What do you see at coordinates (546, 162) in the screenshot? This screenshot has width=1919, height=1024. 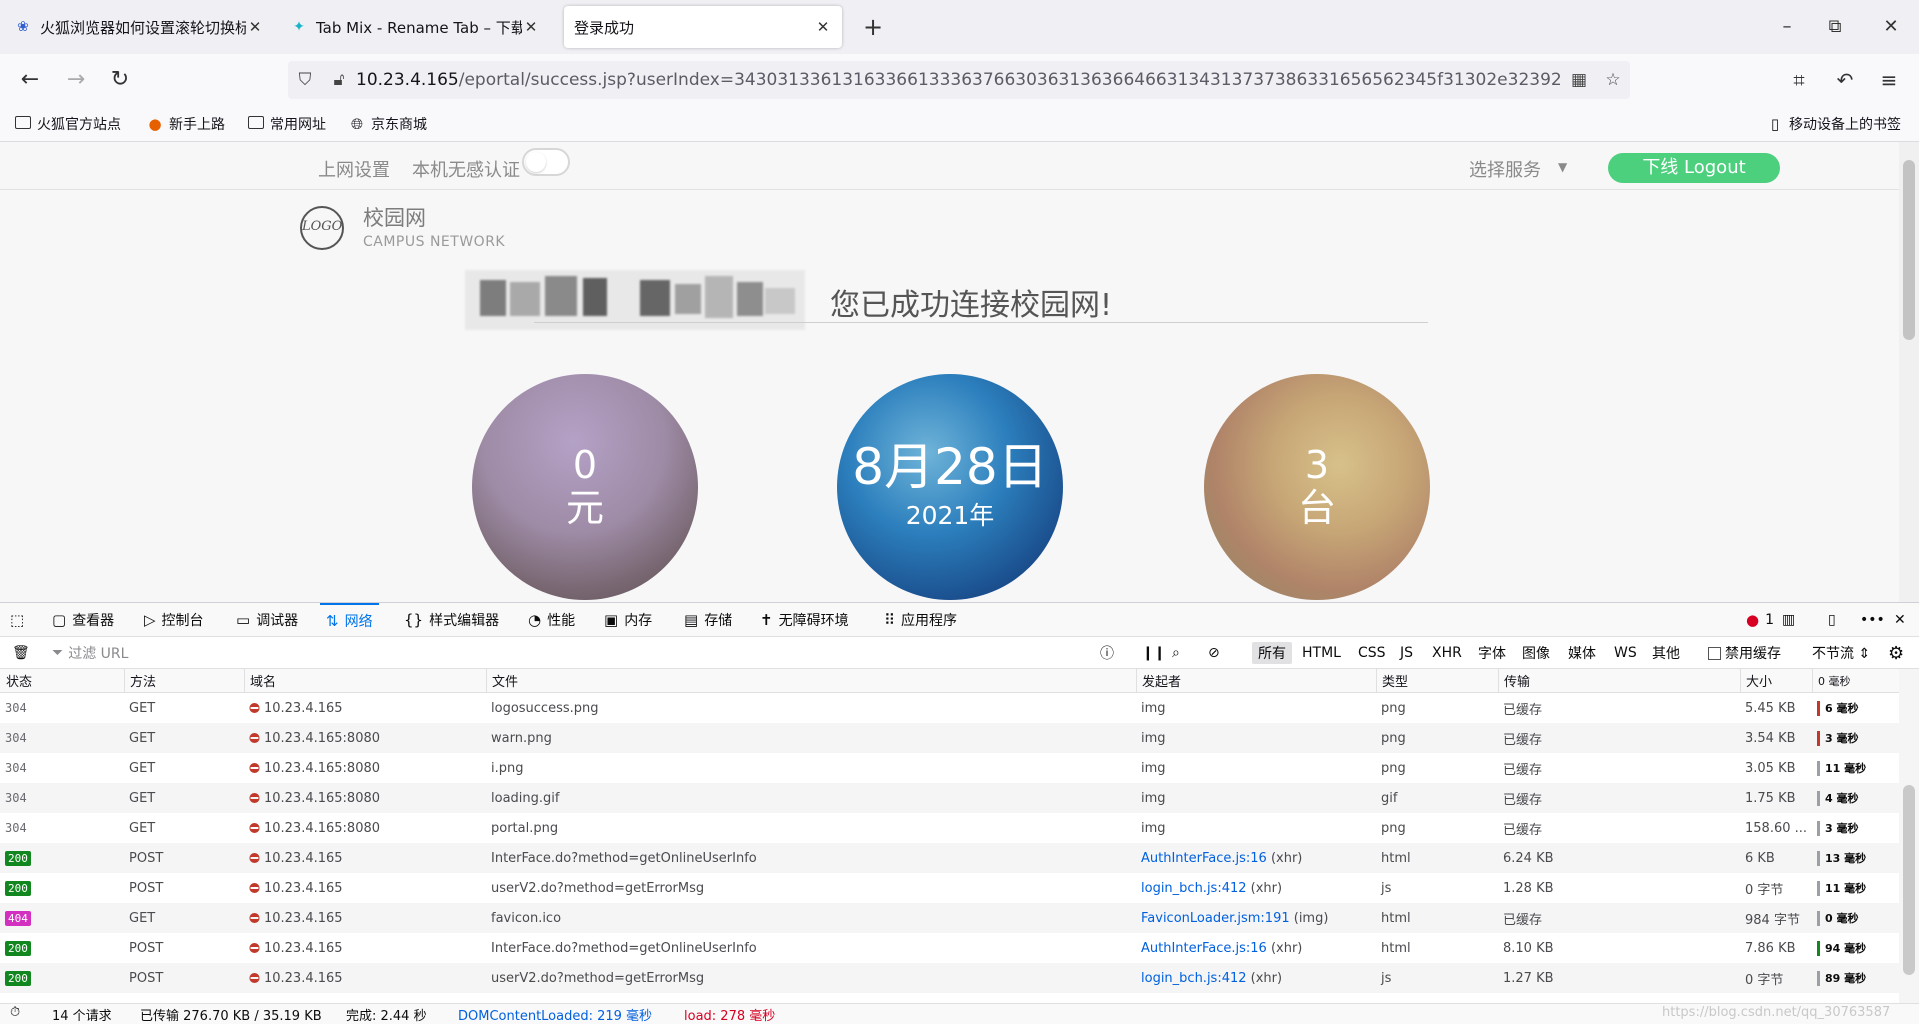 I see `seamless-auth-toggle` at bounding box center [546, 162].